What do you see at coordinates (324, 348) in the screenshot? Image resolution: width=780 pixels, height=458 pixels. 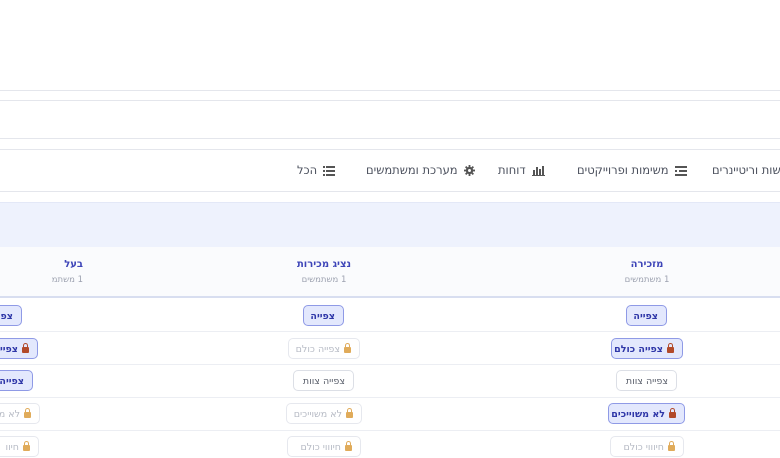 I see `perm-view-all-sales: צפייה כולם` at bounding box center [324, 348].